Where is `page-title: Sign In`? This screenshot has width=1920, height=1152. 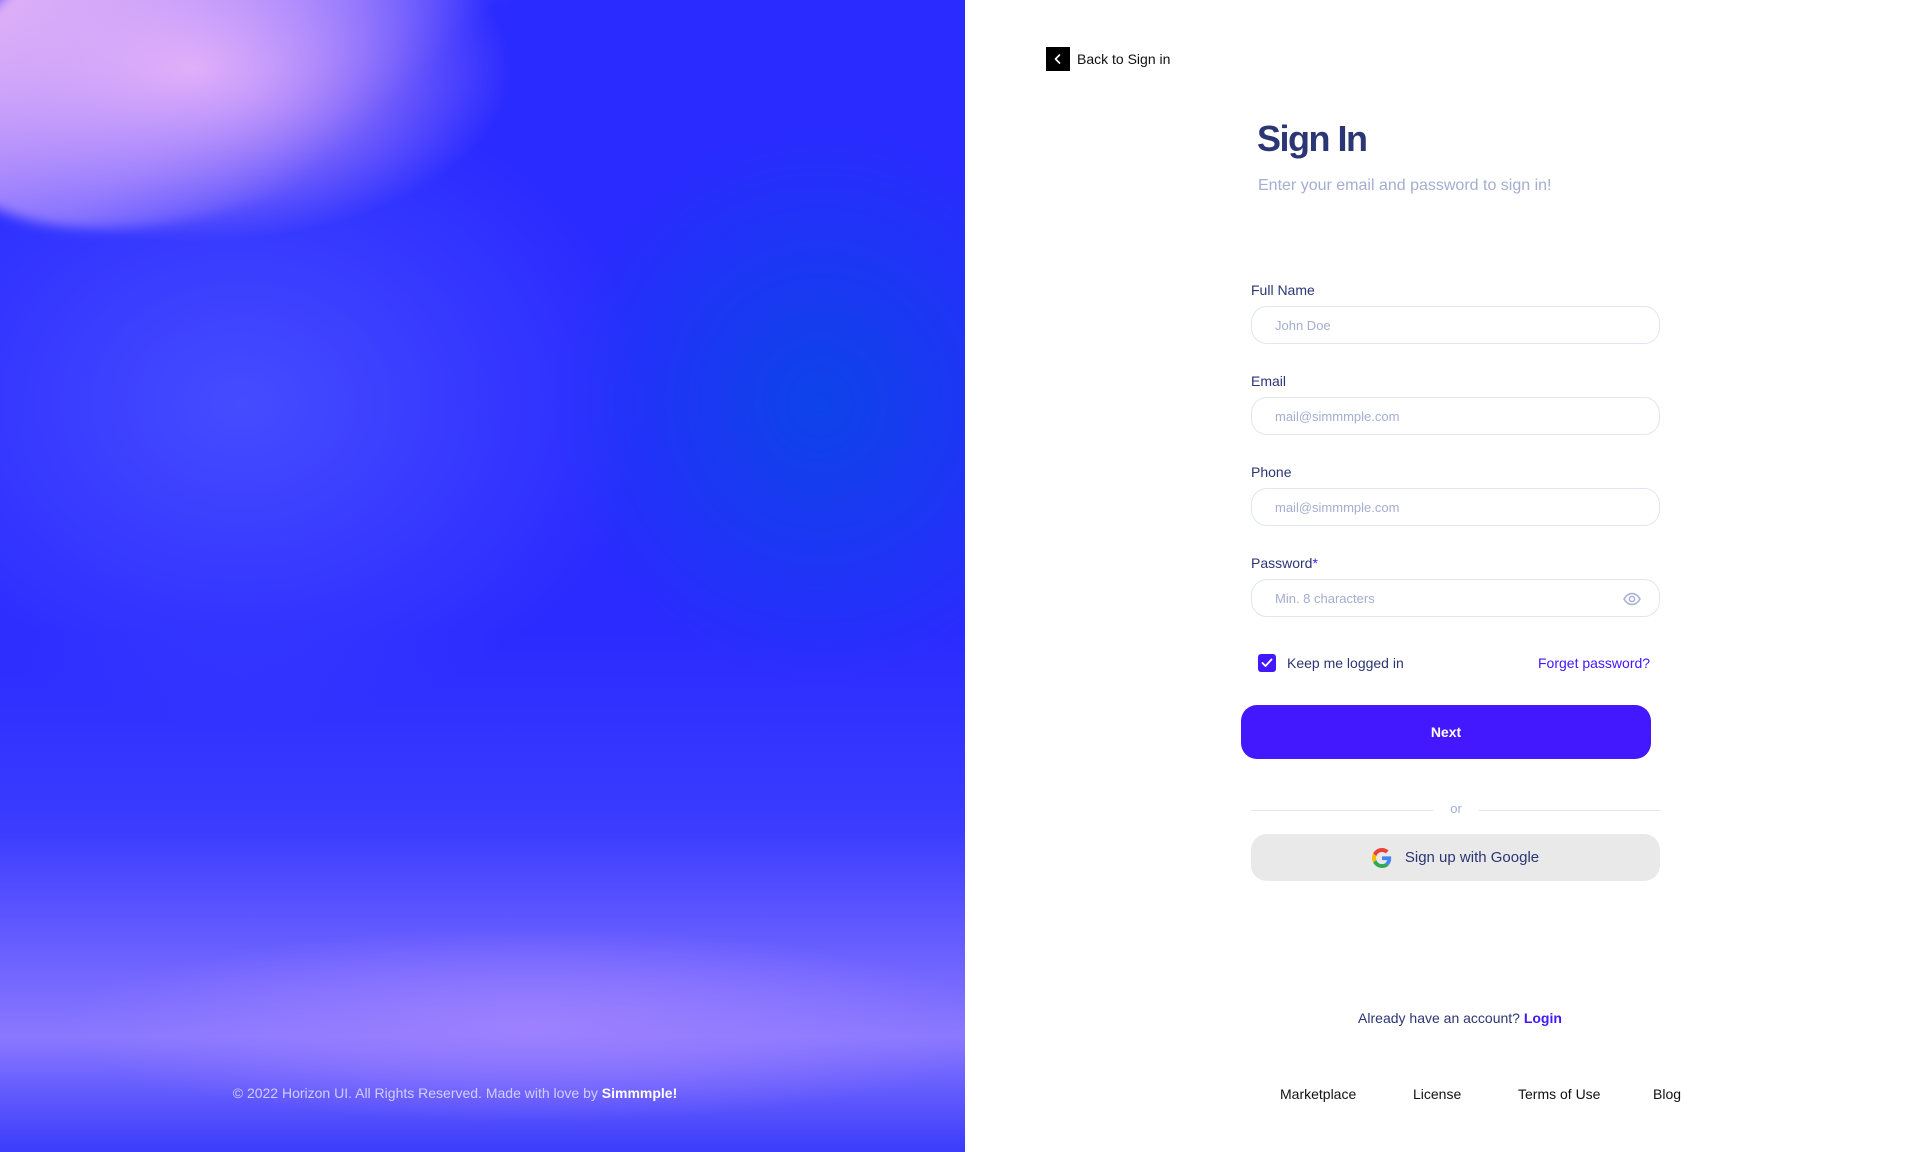
page-title: Sign In is located at coordinates (1312, 138).